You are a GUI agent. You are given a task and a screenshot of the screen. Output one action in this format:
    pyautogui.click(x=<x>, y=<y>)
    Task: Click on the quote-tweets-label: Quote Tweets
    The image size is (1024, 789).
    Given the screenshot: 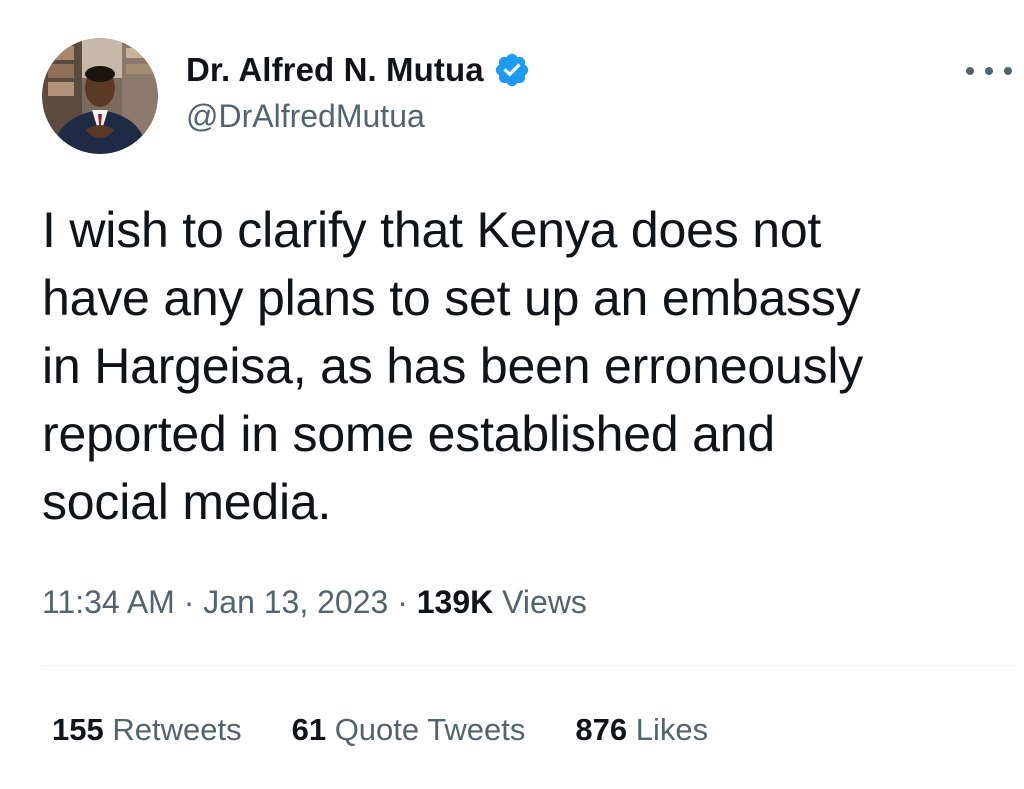 What is the action you would take?
    pyautogui.click(x=430, y=729)
    